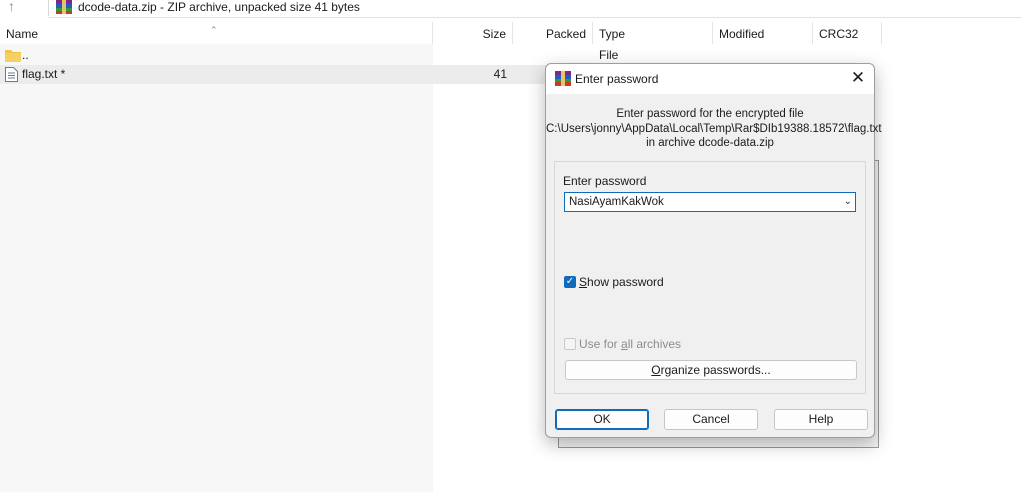  Describe the element at coordinates (621, 282) in the screenshot. I see `show-password-label: Show password` at that location.